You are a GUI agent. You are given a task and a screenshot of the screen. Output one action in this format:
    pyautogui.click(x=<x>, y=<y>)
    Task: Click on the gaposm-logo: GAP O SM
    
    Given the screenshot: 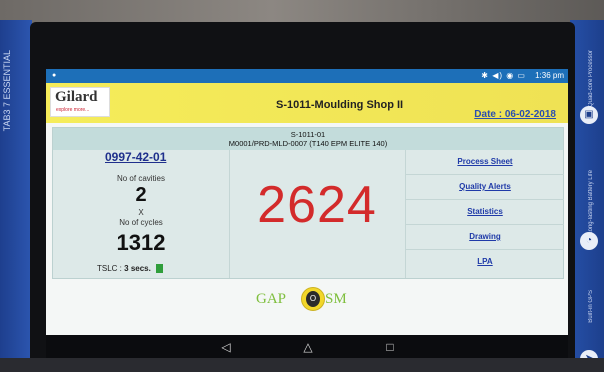 What is the action you would take?
    pyautogui.click(x=311, y=300)
    